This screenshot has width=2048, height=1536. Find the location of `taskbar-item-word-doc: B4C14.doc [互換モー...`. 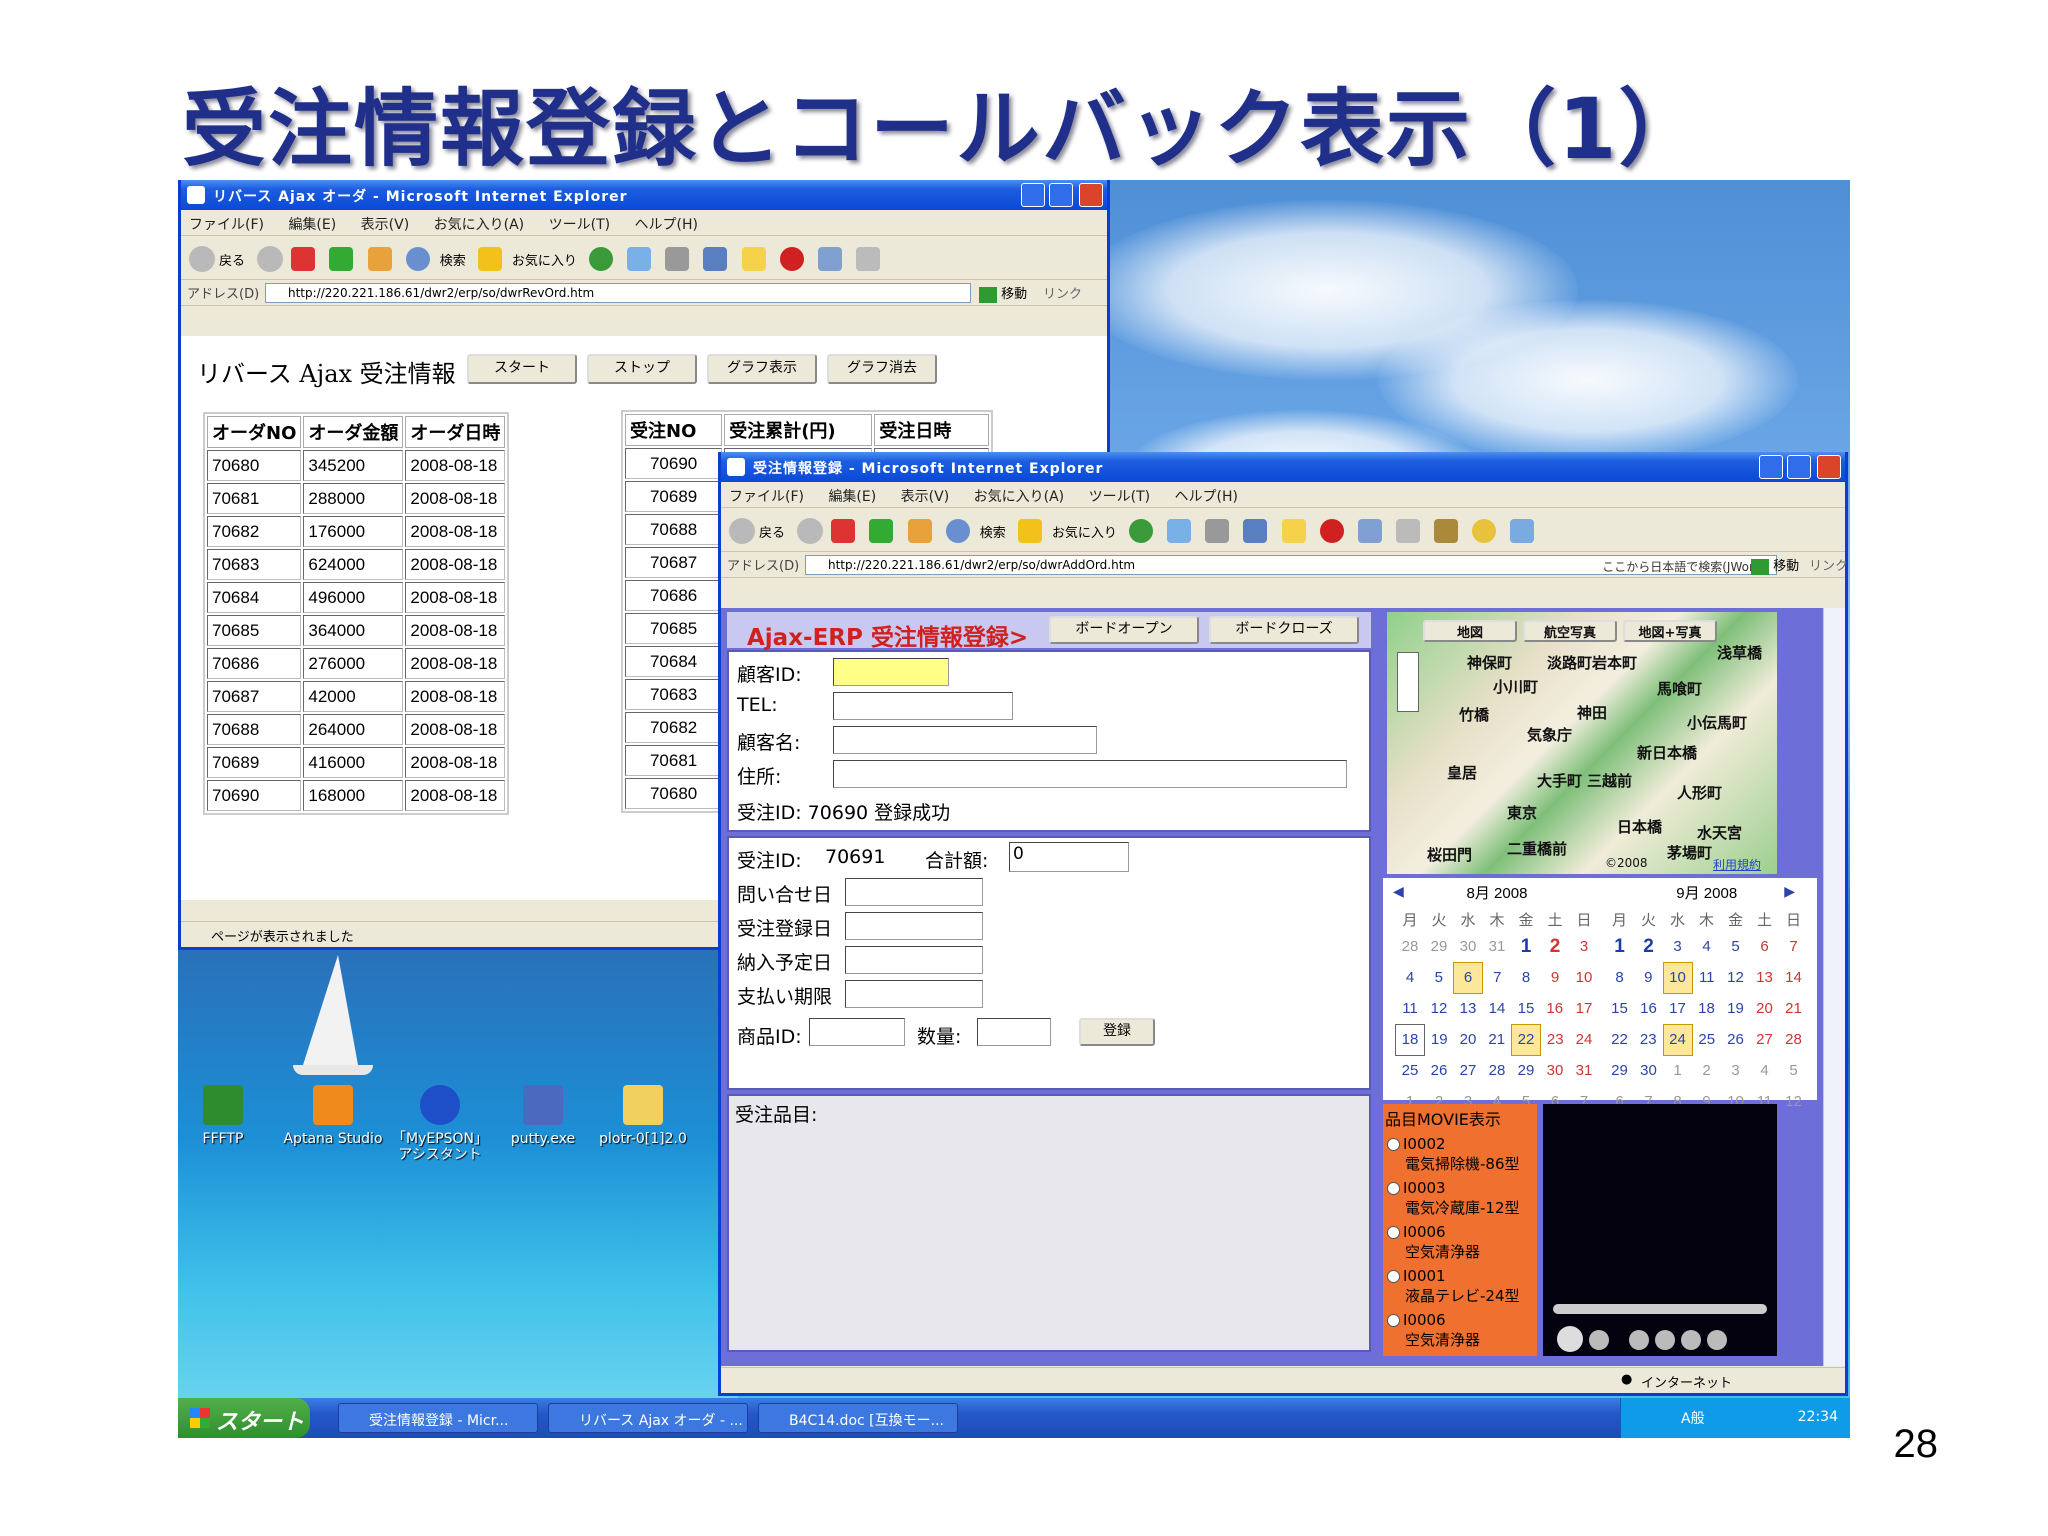

taskbar-item-word-doc: B4C14.doc [互換モー... is located at coordinates (858, 1418).